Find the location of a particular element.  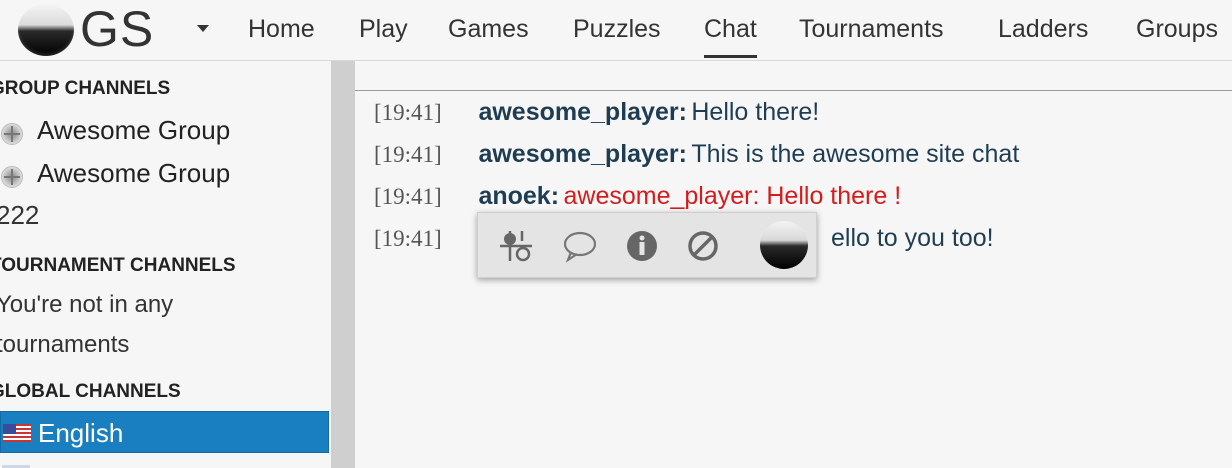

channel-english: English is located at coordinates (164, 432).